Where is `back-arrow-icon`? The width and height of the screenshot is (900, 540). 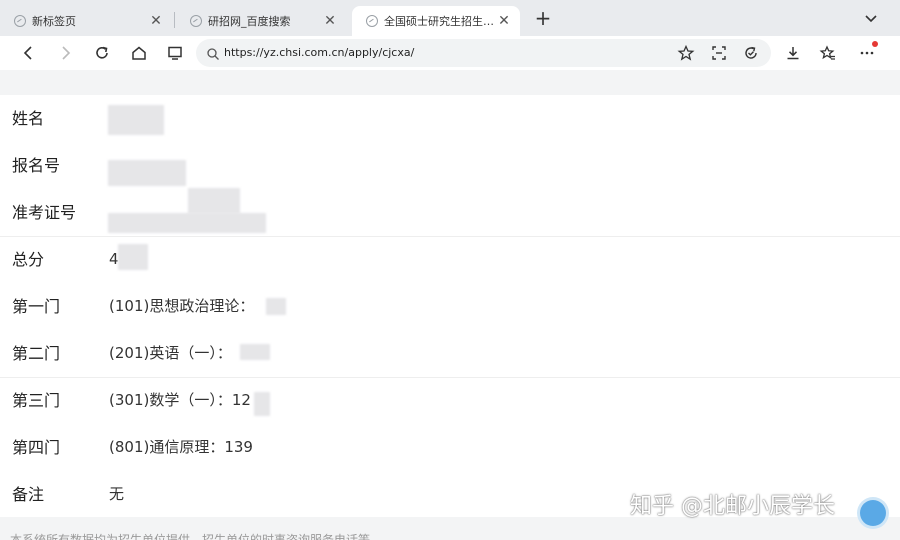 back-arrow-icon is located at coordinates (29, 53).